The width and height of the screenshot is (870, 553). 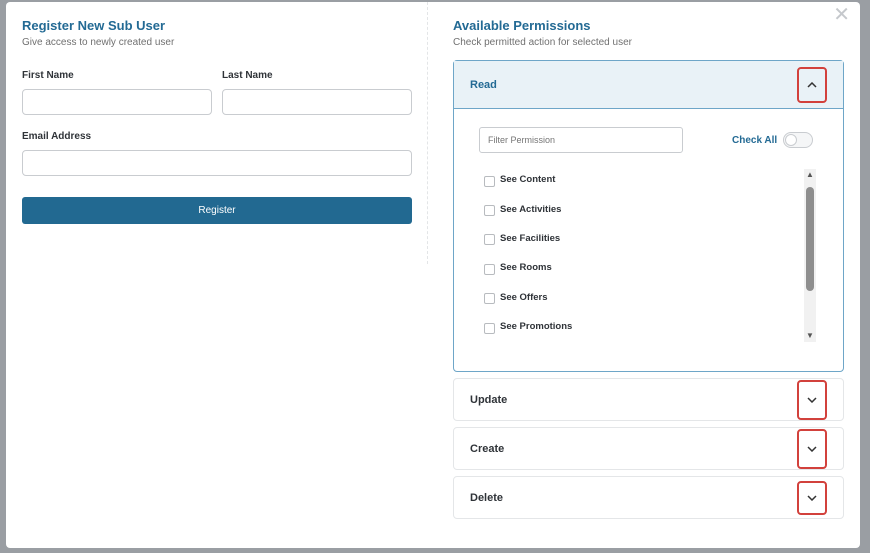 I want to click on accordion-delete-title: Delete, so click(x=487, y=497).